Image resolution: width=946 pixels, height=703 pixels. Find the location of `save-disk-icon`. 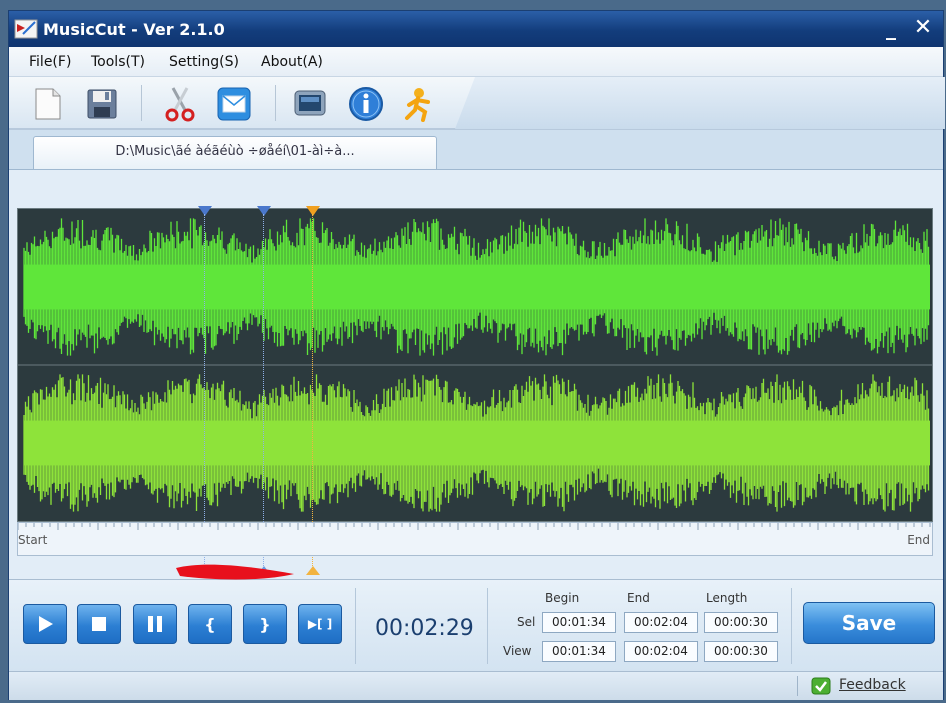

save-disk-icon is located at coordinates (102, 104).